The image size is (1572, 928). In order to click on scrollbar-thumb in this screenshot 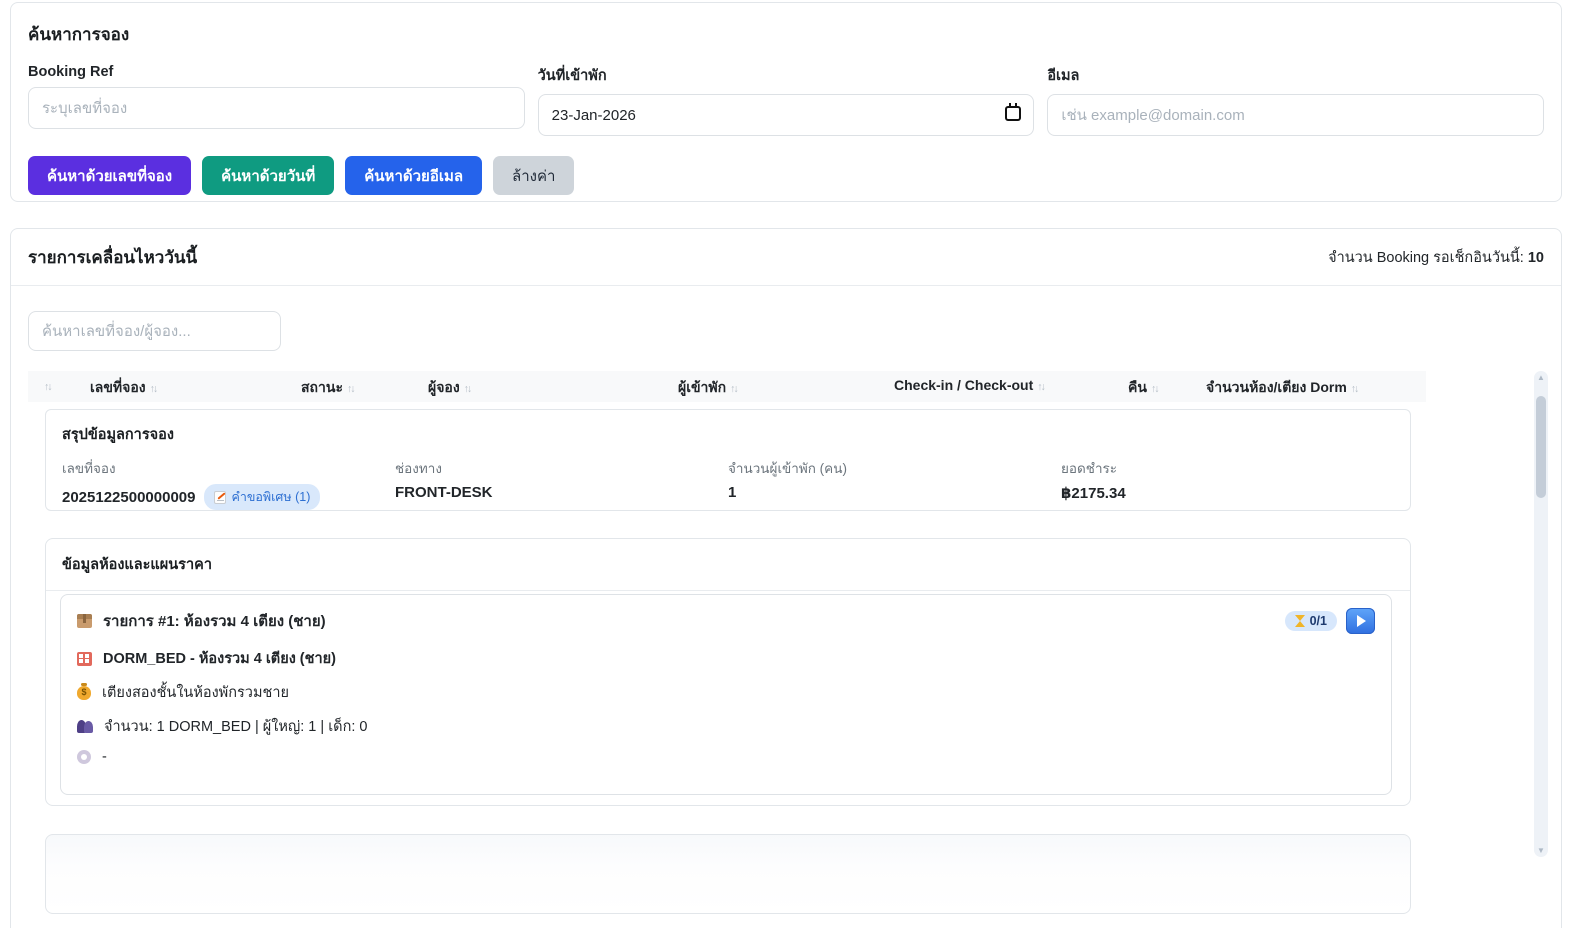, I will do `click(1541, 447)`.